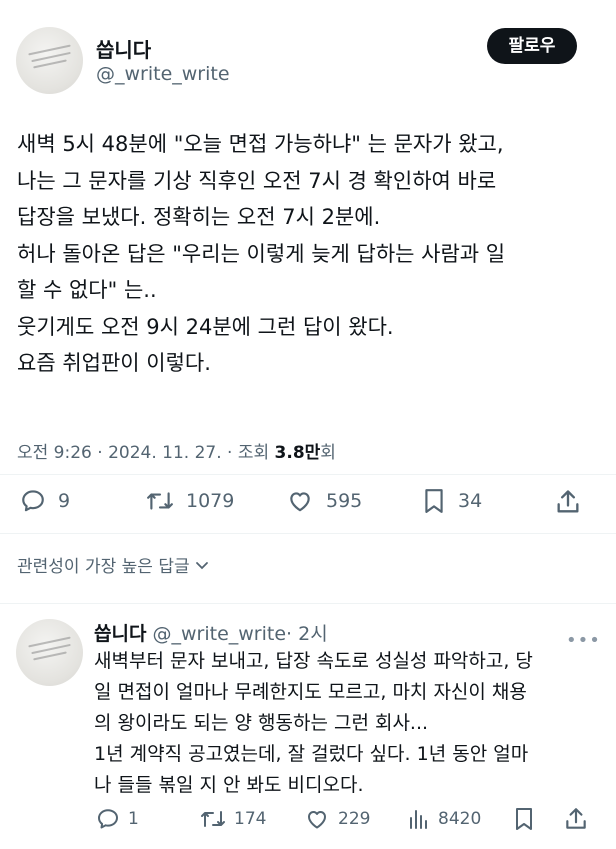  I want to click on share-button, so click(568, 502).